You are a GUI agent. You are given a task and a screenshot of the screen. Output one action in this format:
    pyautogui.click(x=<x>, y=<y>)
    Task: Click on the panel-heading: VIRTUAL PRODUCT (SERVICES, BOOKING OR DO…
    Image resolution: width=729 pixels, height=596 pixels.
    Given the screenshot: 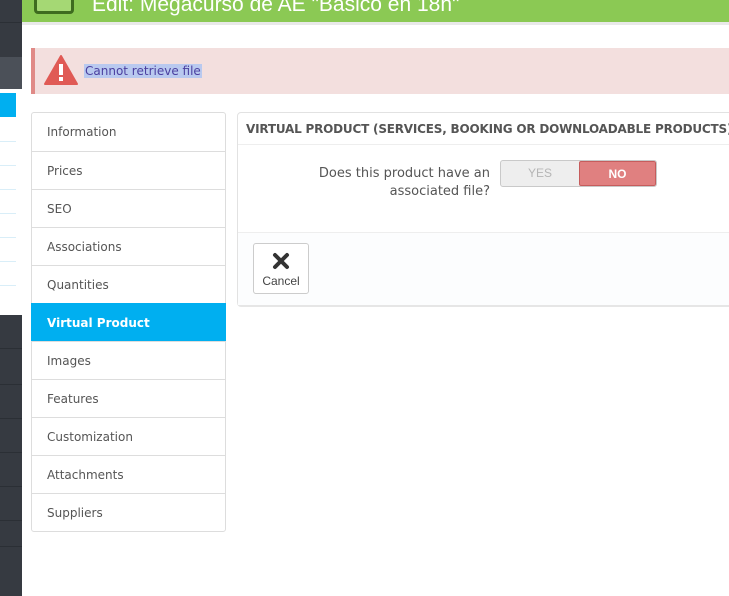 What is the action you would take?
    pyautogui.click(x=483, y=129)
    